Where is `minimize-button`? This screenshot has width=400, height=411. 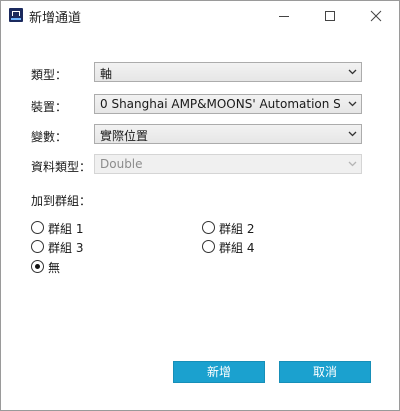
minimize-button is located at coordinates (284, 16).